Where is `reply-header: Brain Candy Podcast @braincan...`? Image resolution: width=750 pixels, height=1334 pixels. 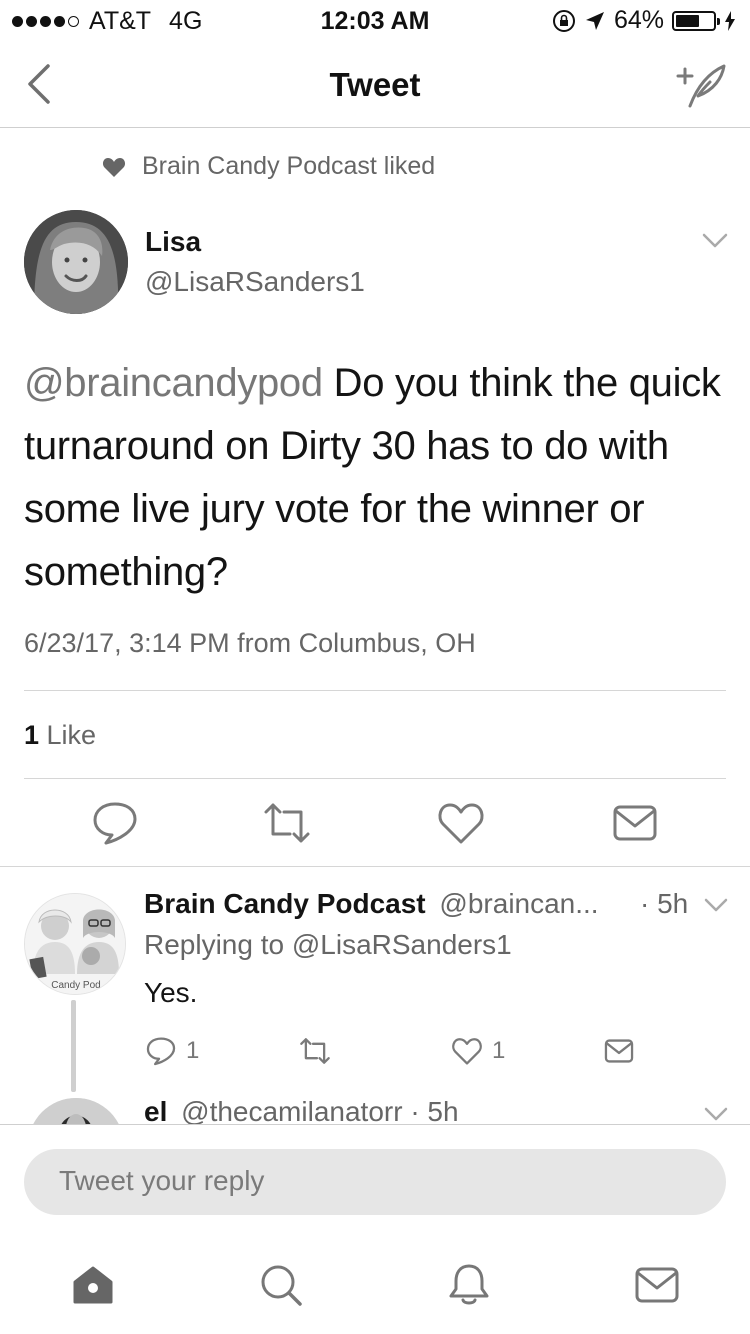 reply-header: Brain Candy Podcast @braincan... is located at coordinates (371, 904).